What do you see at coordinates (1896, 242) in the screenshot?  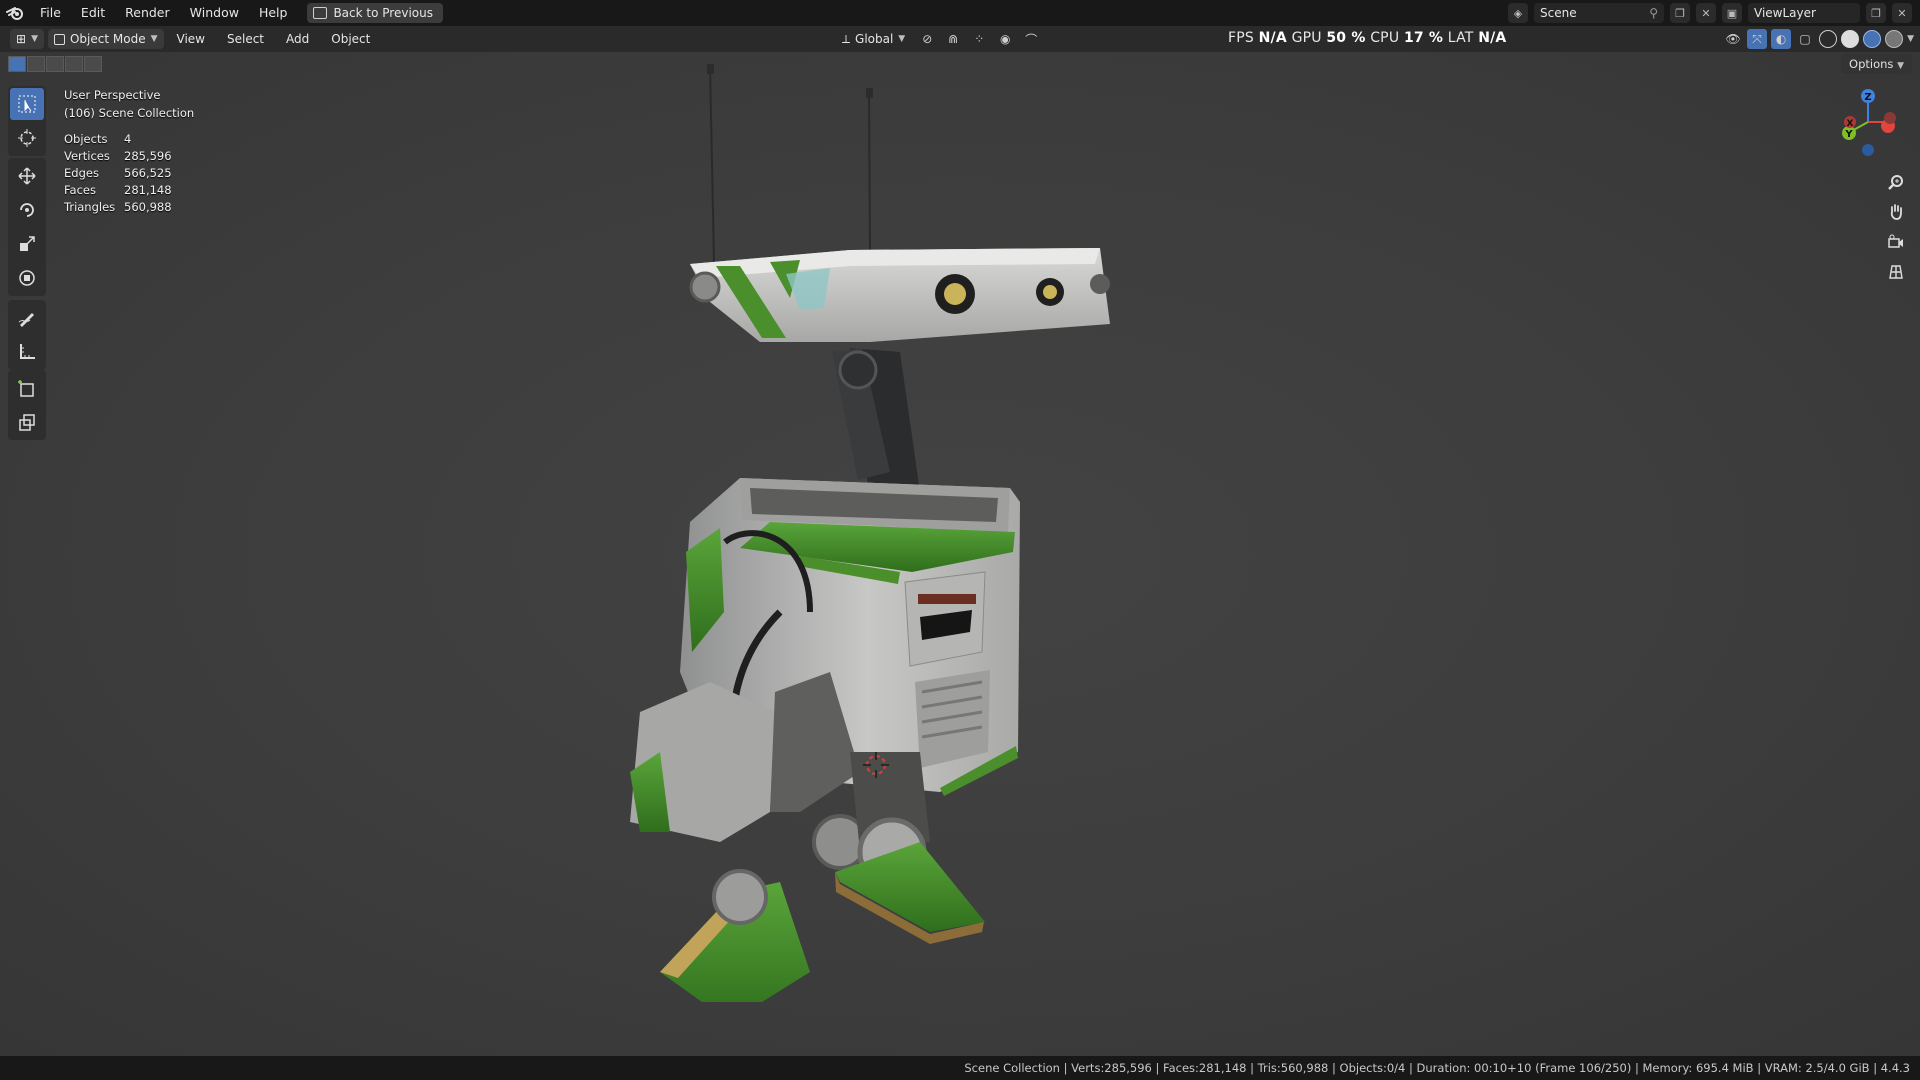 I see `camera-view-icon` at bounding box center [1896, 242].